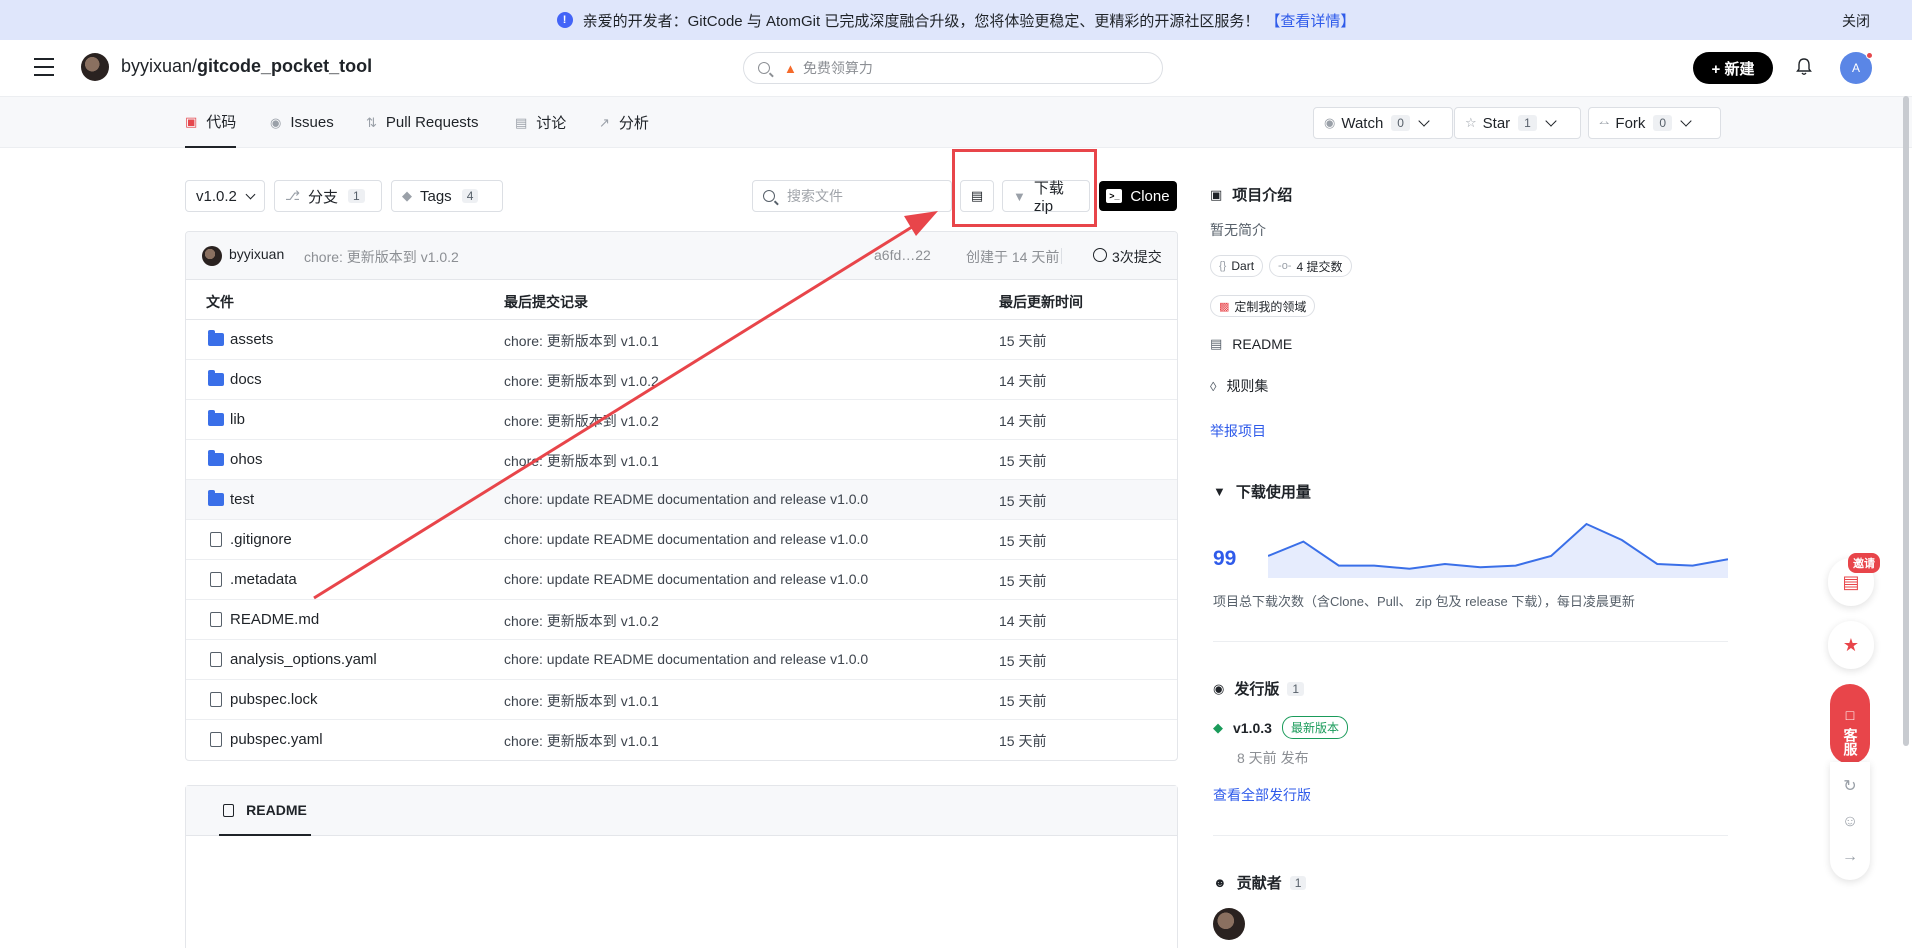 This screenshot has height=948, width=1912. I want to click on readme-tab: README, so click(265, 811).